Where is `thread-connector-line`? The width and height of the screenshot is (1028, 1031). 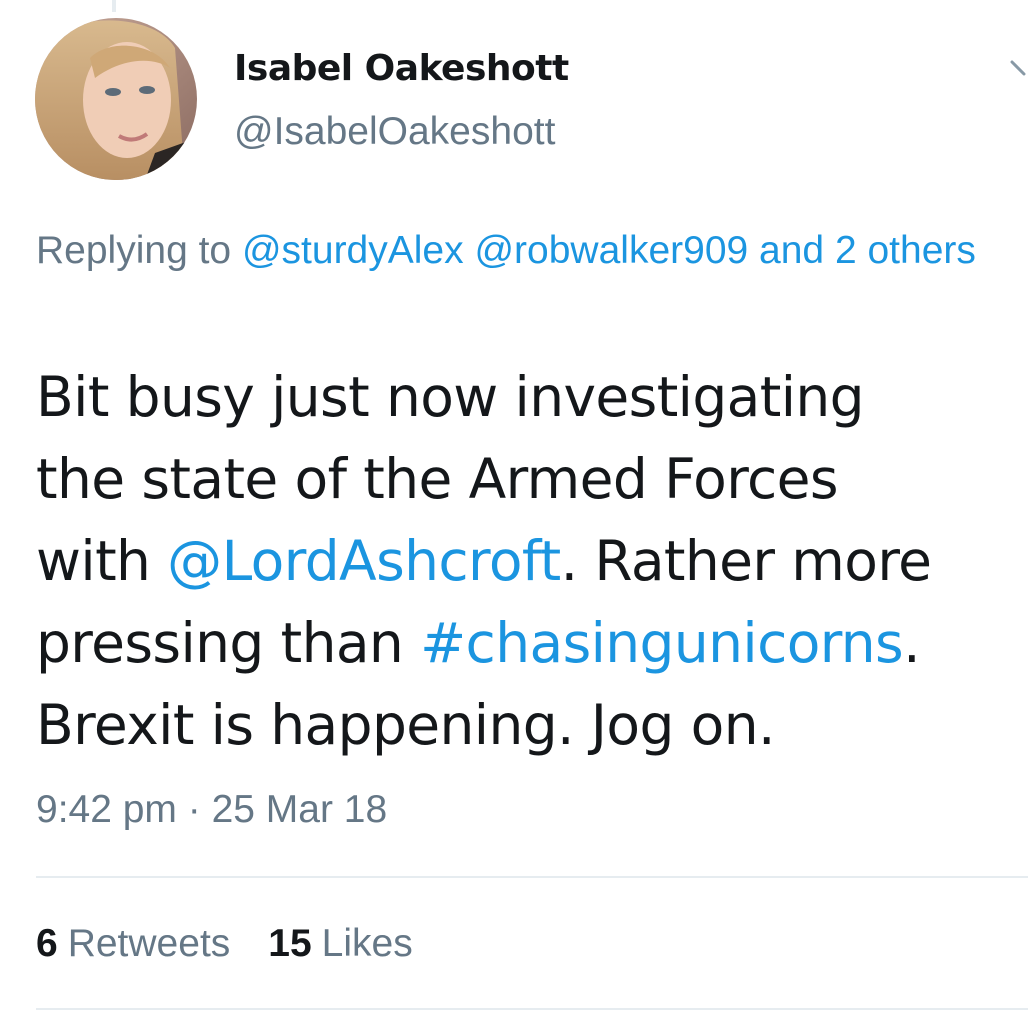
thread-connector-line is located at coordinates (114, 6).